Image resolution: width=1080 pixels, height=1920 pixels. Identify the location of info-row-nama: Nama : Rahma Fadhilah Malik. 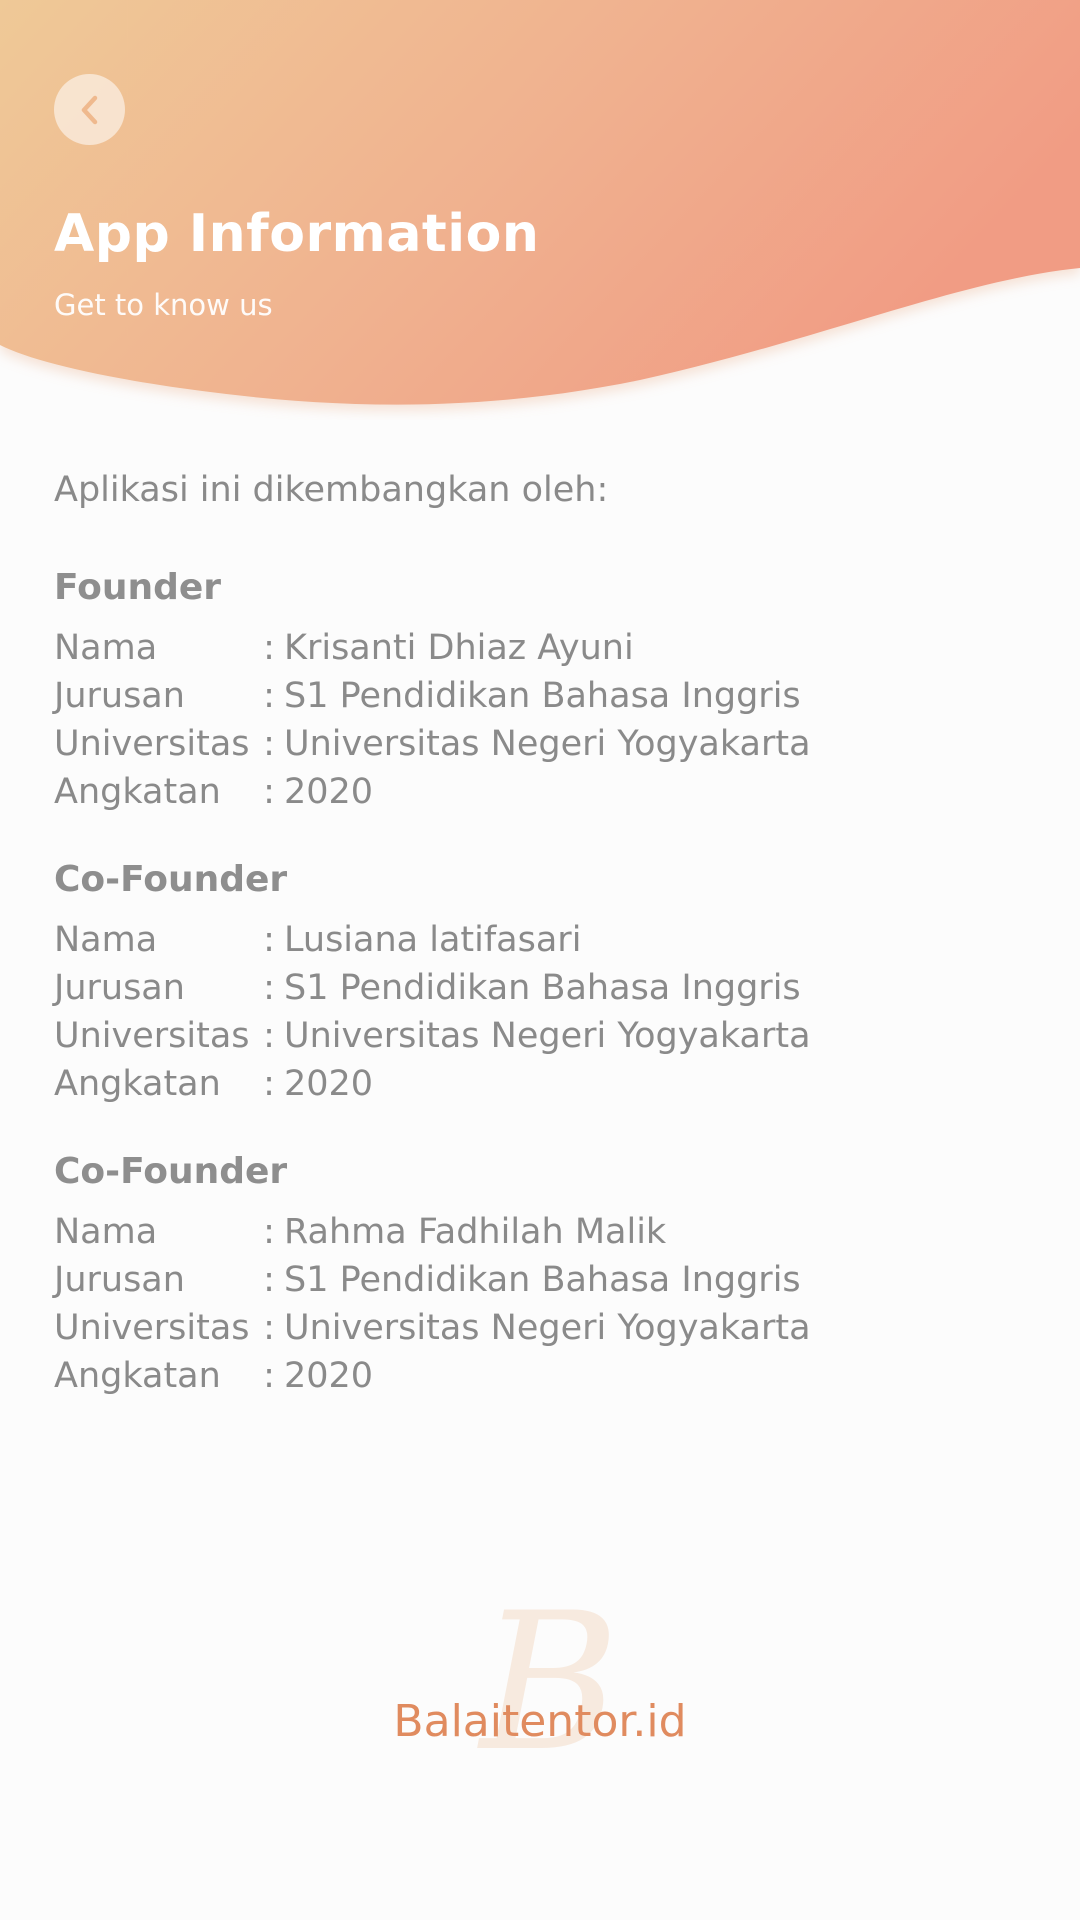
(544, 1232).